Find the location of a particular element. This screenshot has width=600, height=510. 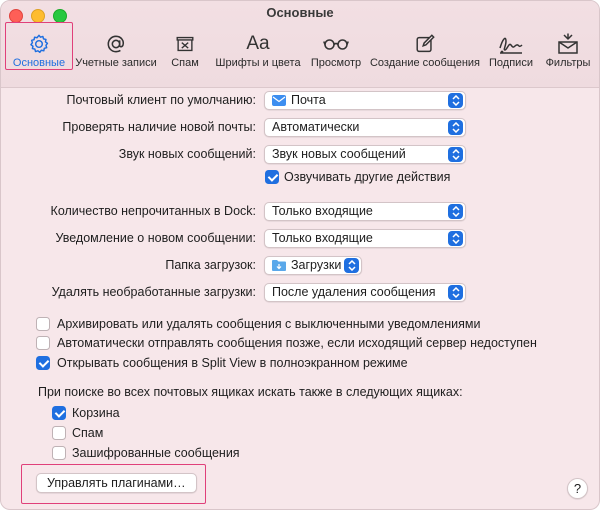

at-sign-icon is located at coordinates (116, 44).